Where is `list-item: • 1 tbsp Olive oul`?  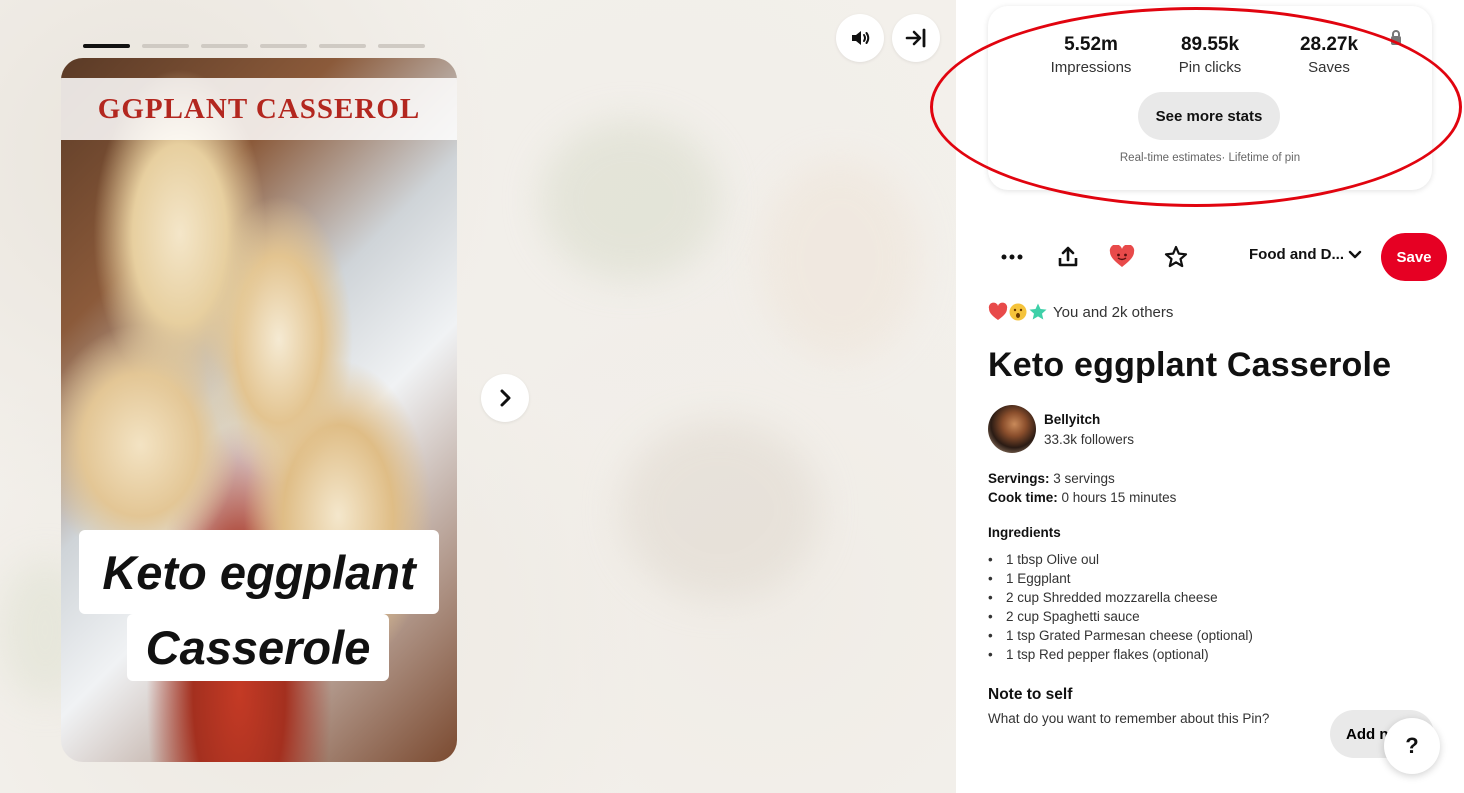
list-item: • 1 tbsp Olive oul is located at coordinates (1120, 561).